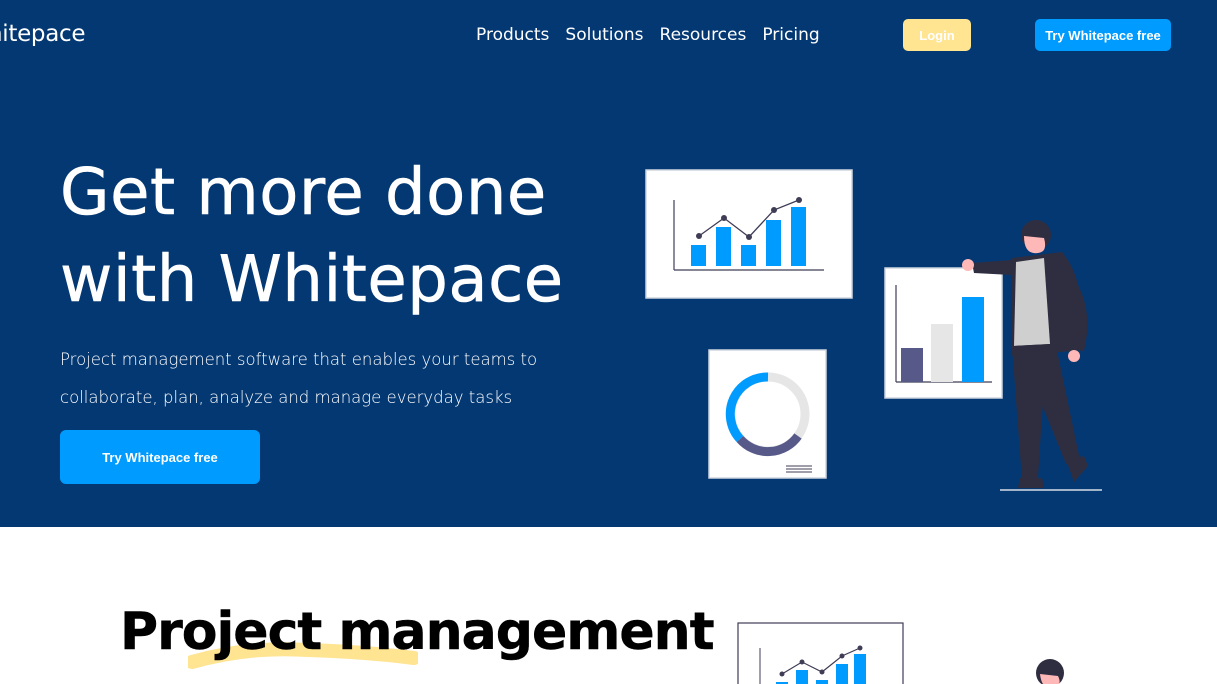  I want to click on hero-title: Get more done with Whitepace, so click(312, 237).